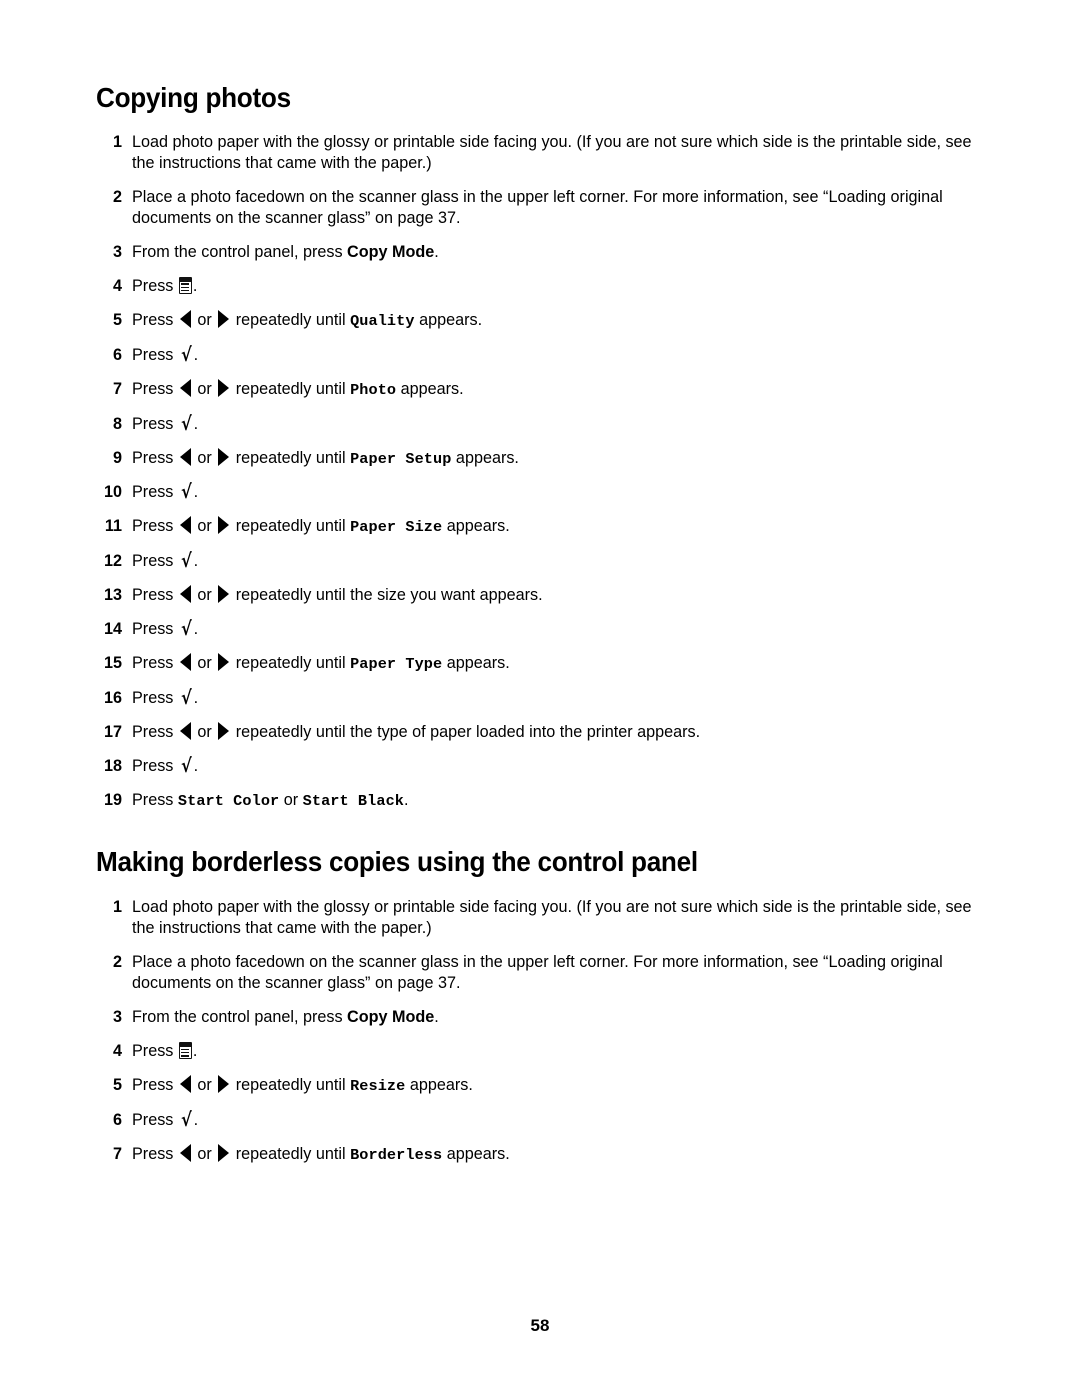  I want to click on step-number: 14, so click(112, 629).